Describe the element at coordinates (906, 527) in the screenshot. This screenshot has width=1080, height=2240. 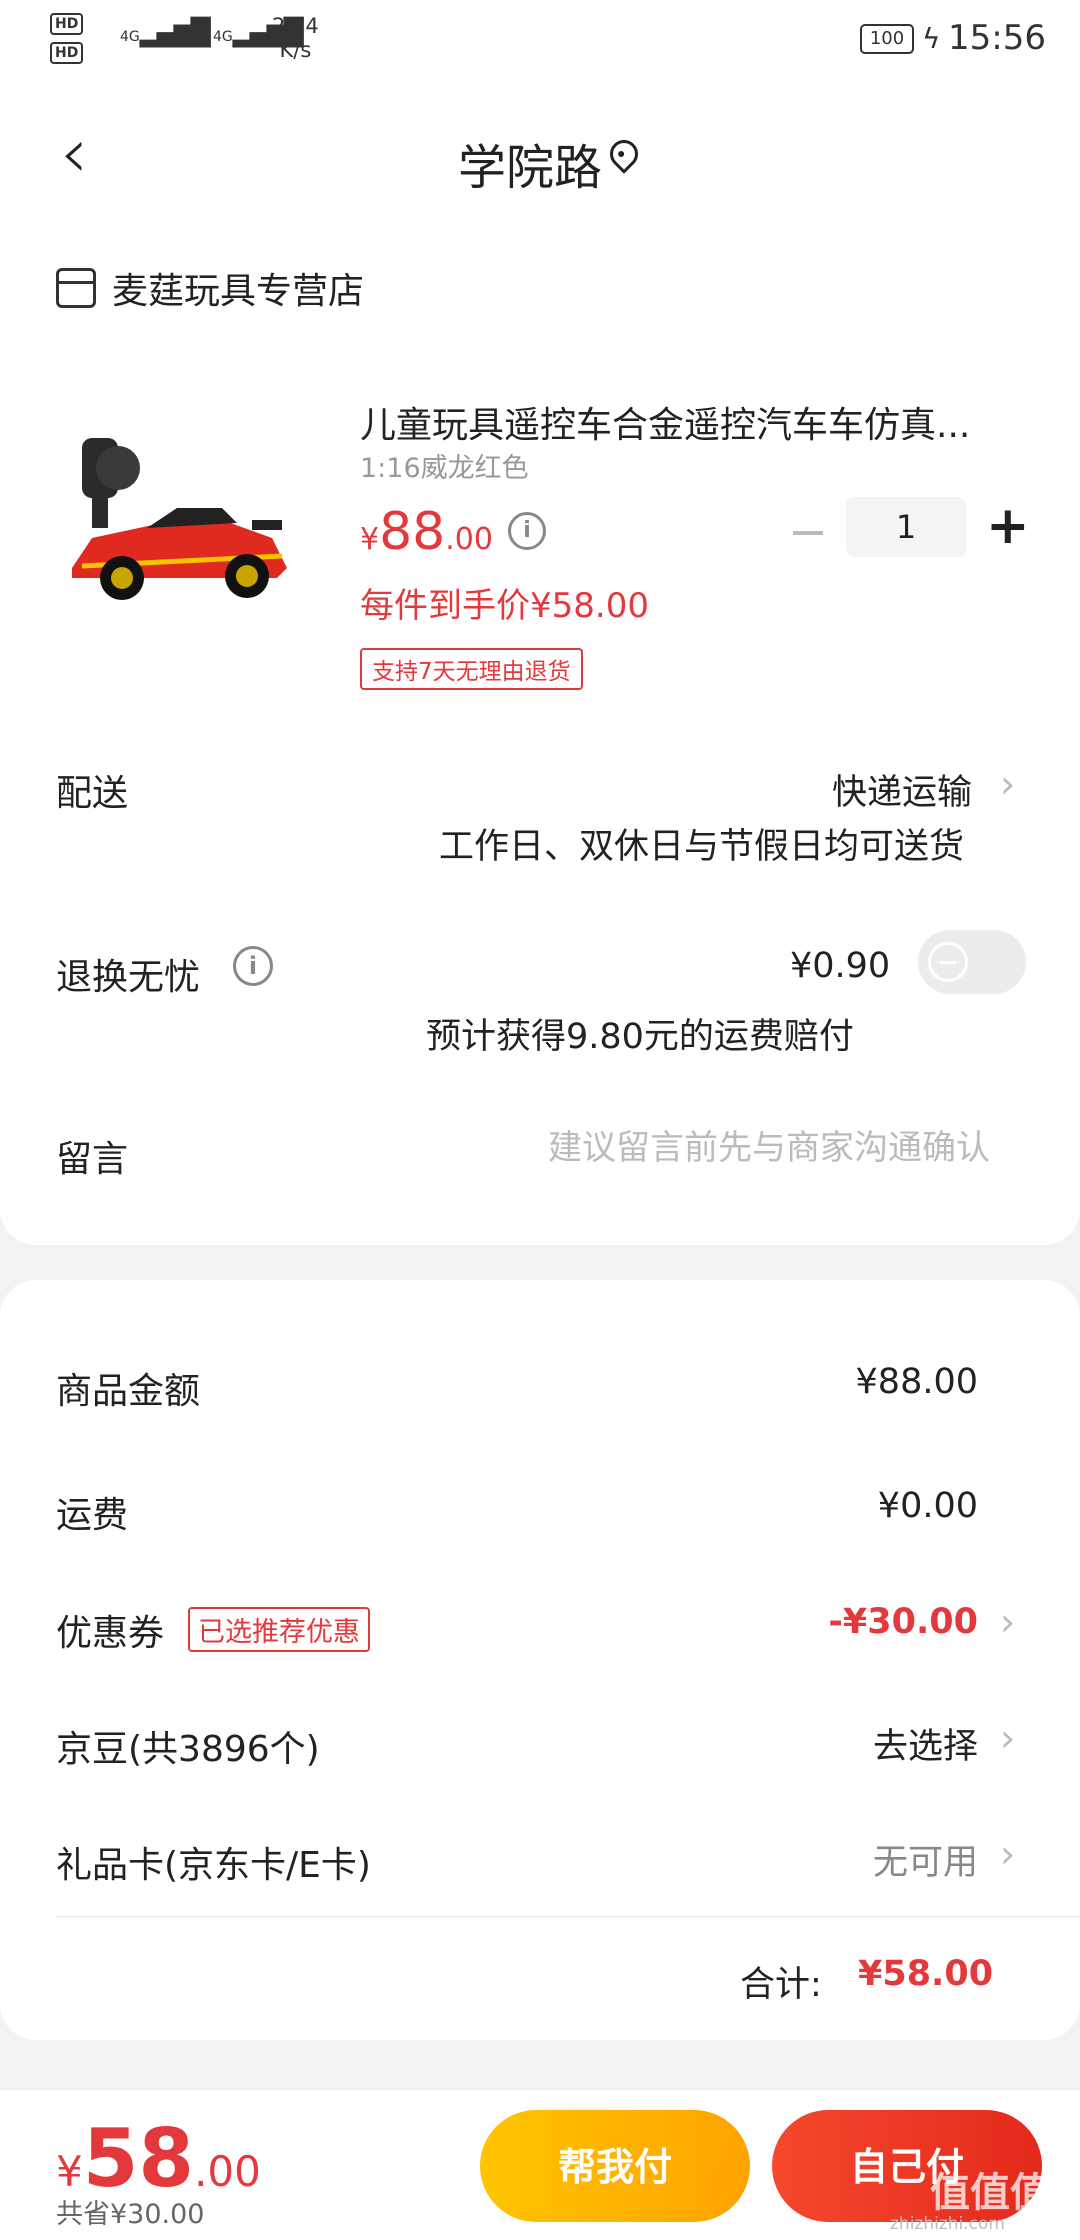
I see `quantity-stepper: 1` at that location.